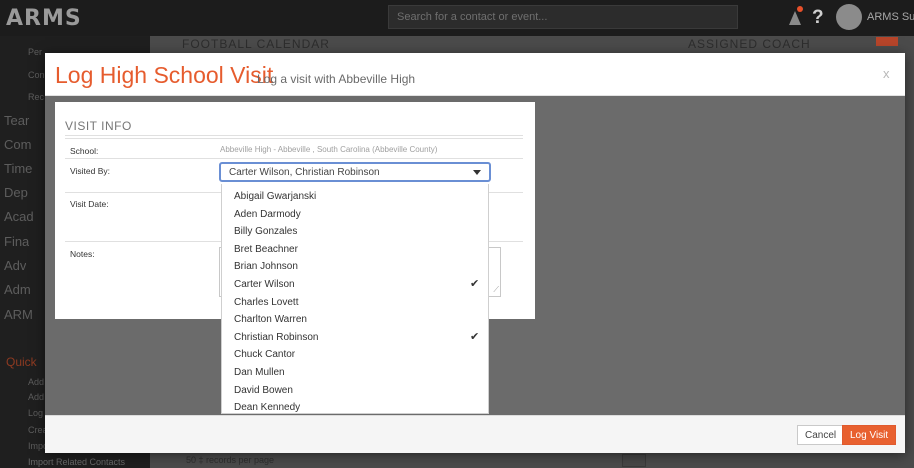 This screenshot has height=468, width=914. Describe the element at coordinates (16, 241) in the screenshot. I see `sidebar-item: Fina` at that location.